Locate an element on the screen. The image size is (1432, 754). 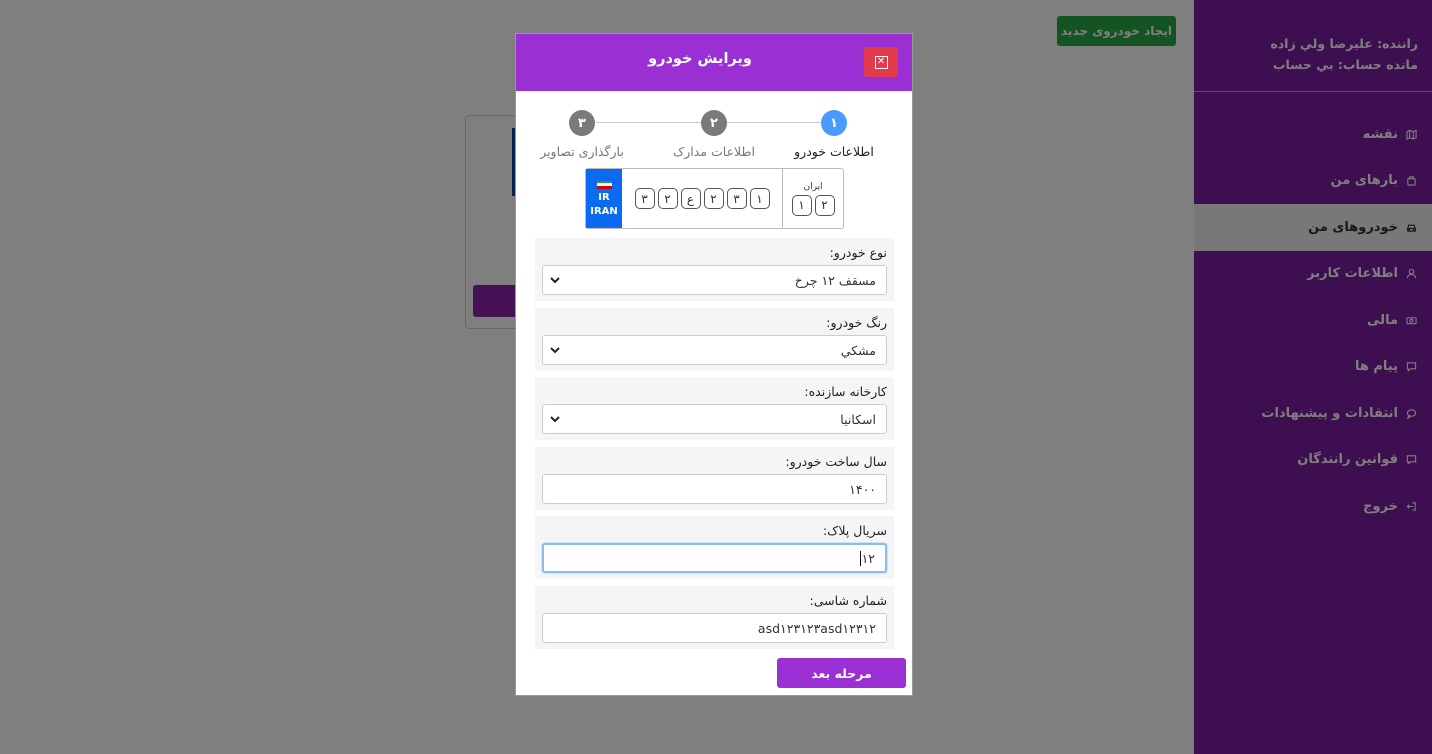
close-button: ✕ is located at coordinates (881, 62).